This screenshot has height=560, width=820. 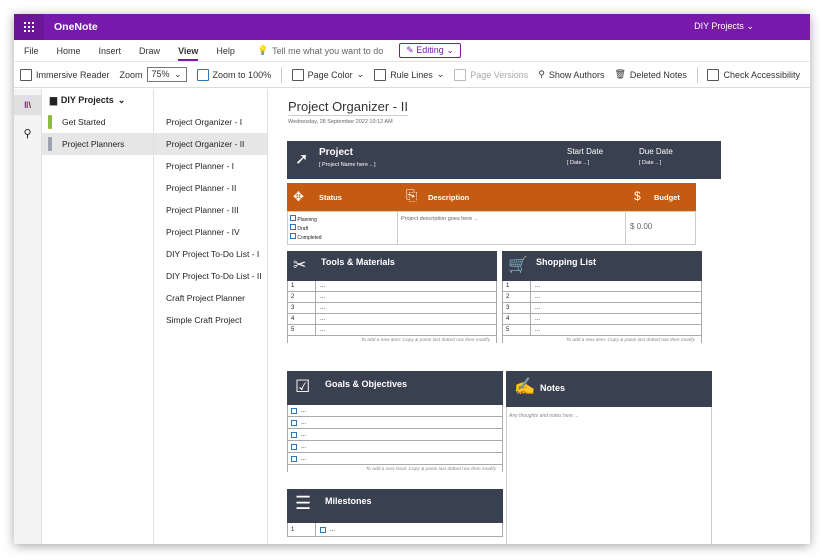 I want to click on page-item: DIY Project To-Do List - II, so click(x=210, y=276).